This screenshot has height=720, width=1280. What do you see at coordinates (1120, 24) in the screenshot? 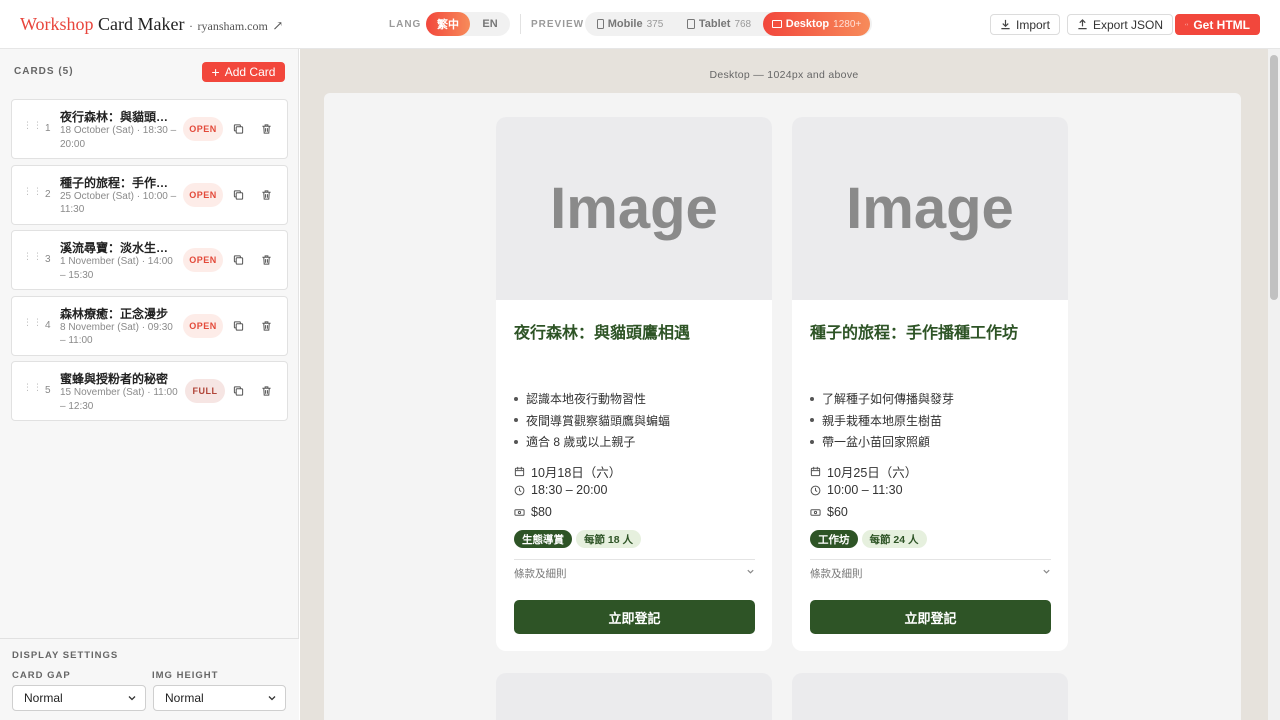
I see `export-json-button: Export JSON` at bounding box center [1120, 24].